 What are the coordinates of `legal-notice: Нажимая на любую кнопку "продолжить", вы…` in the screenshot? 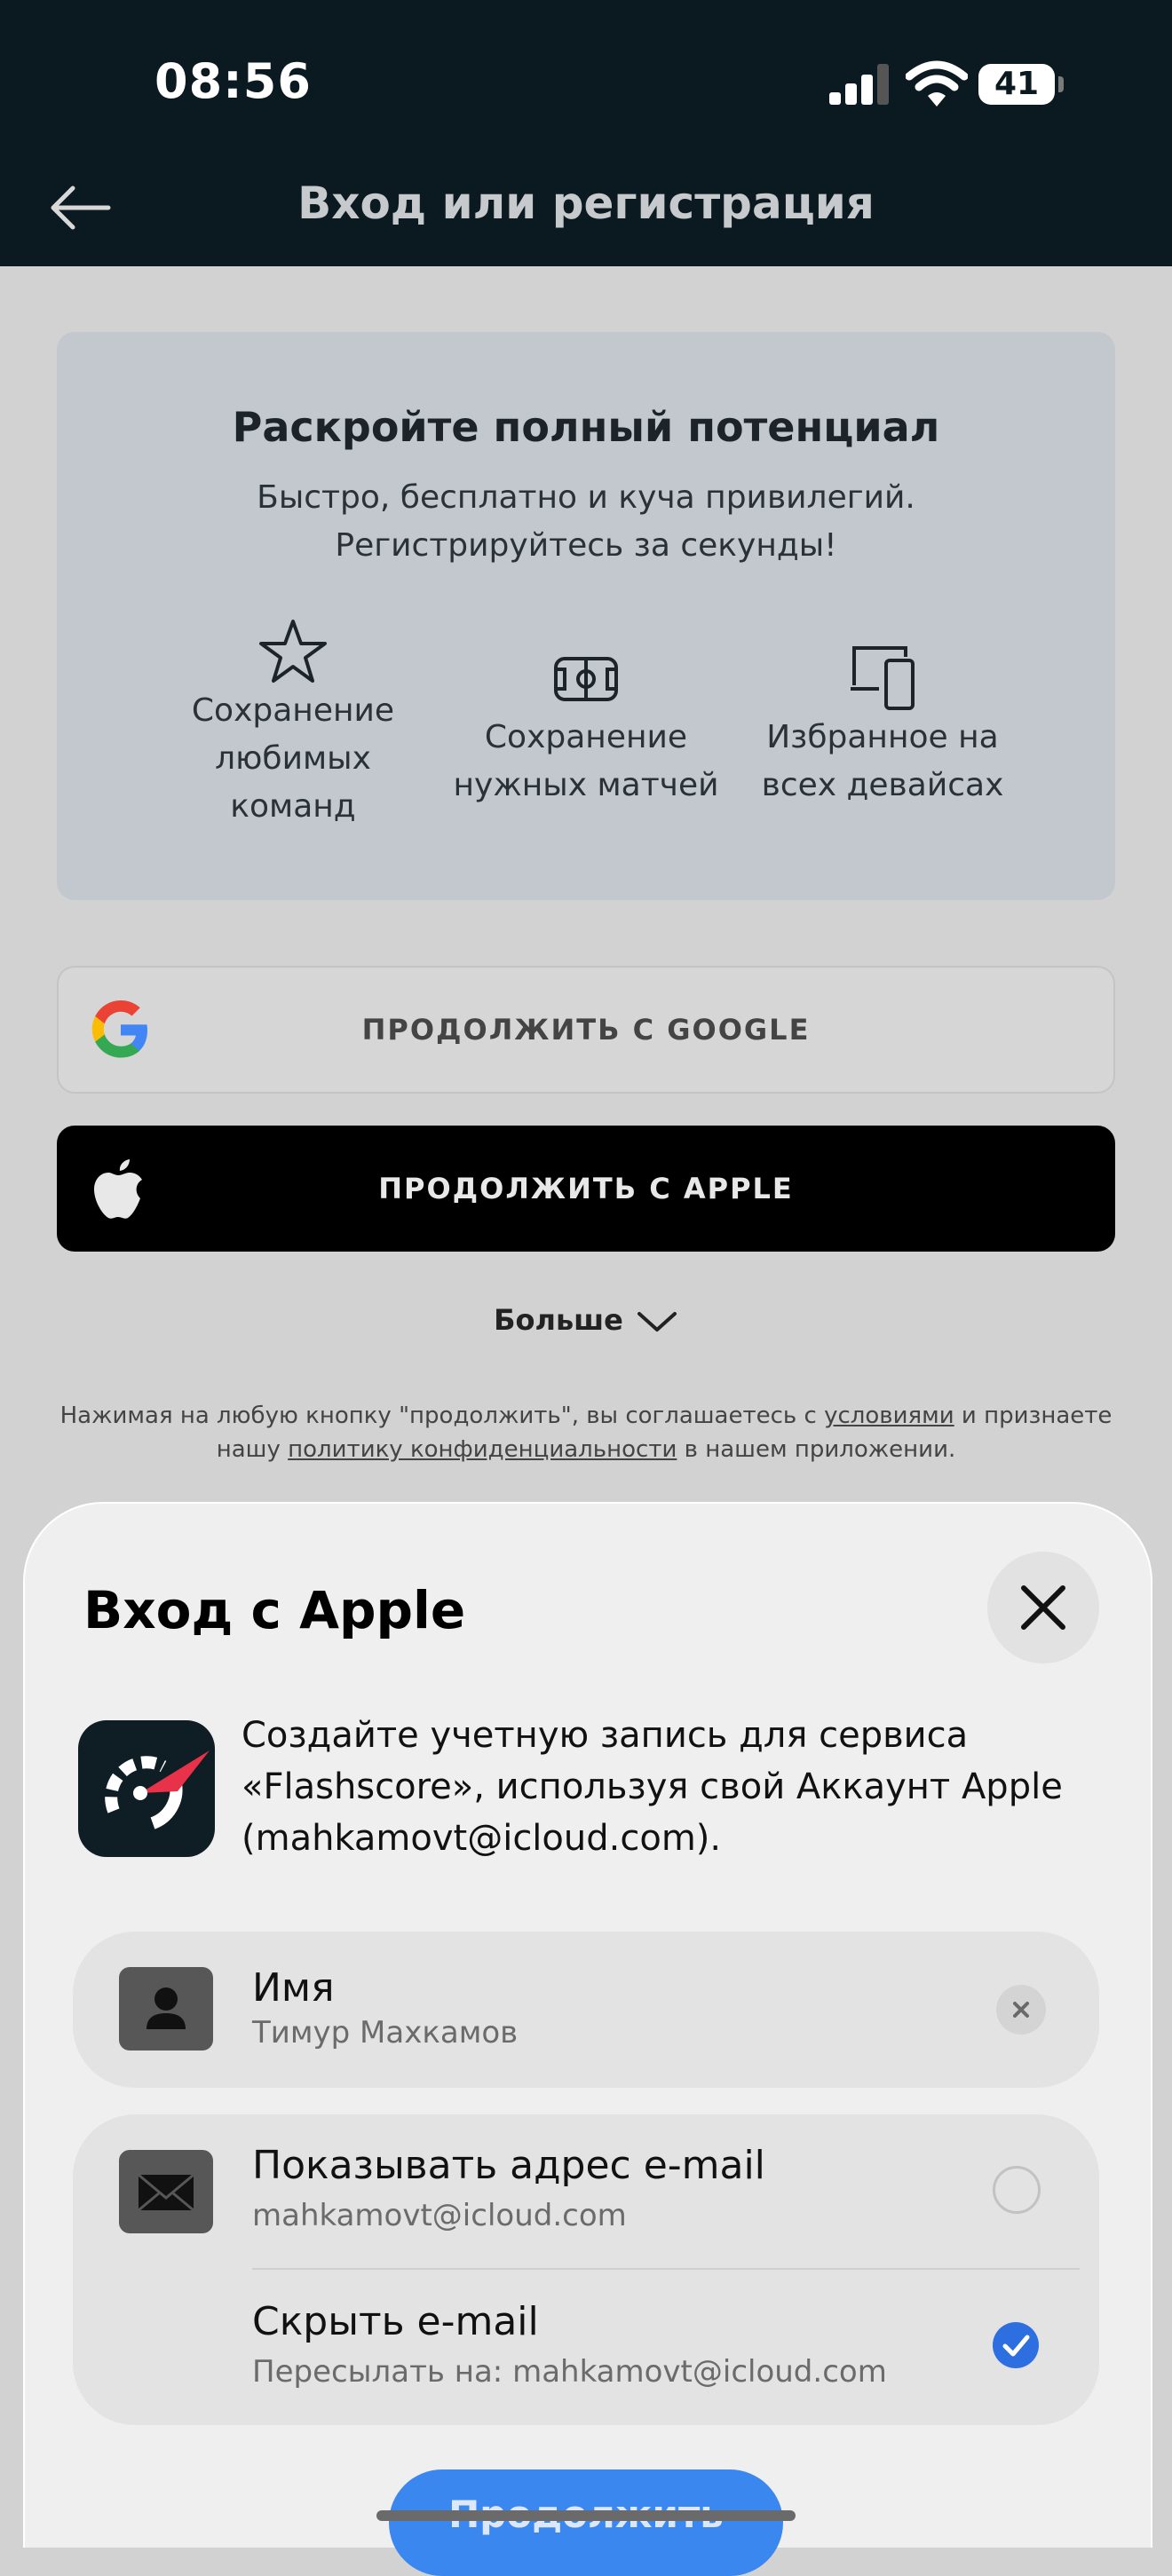 It's located at (586, 1432).